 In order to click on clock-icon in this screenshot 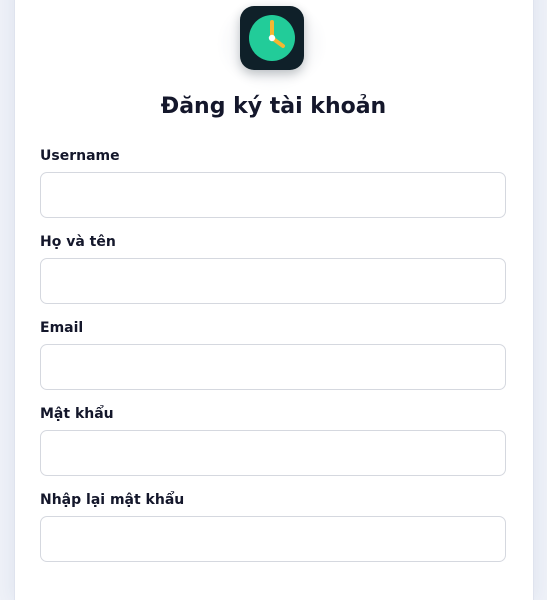, I will do `click(272, 38)`.